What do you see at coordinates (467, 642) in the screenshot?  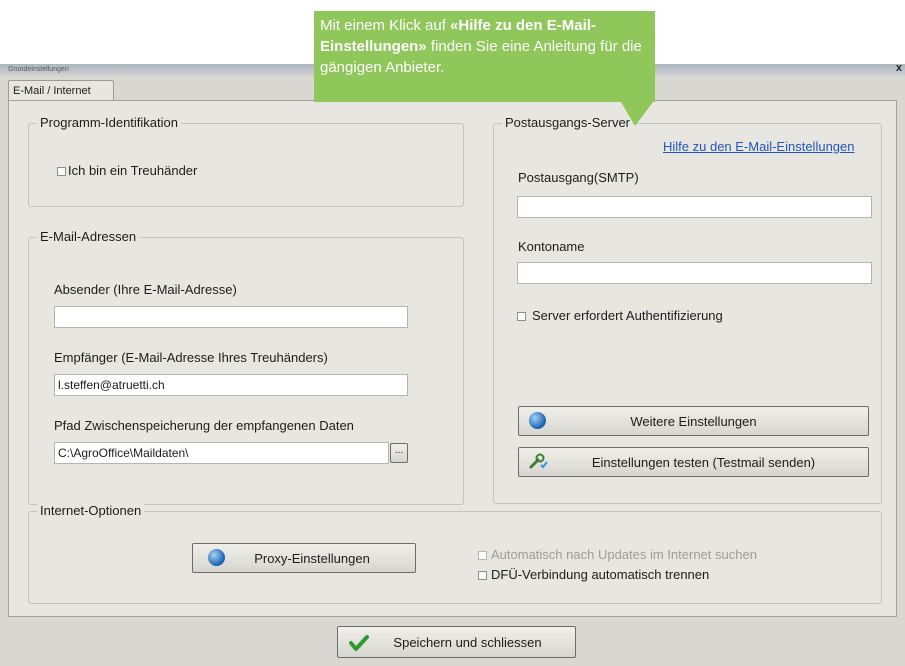 I see `save-and-close-label: Speichern und schliessen` at bounding box center [467, 642].